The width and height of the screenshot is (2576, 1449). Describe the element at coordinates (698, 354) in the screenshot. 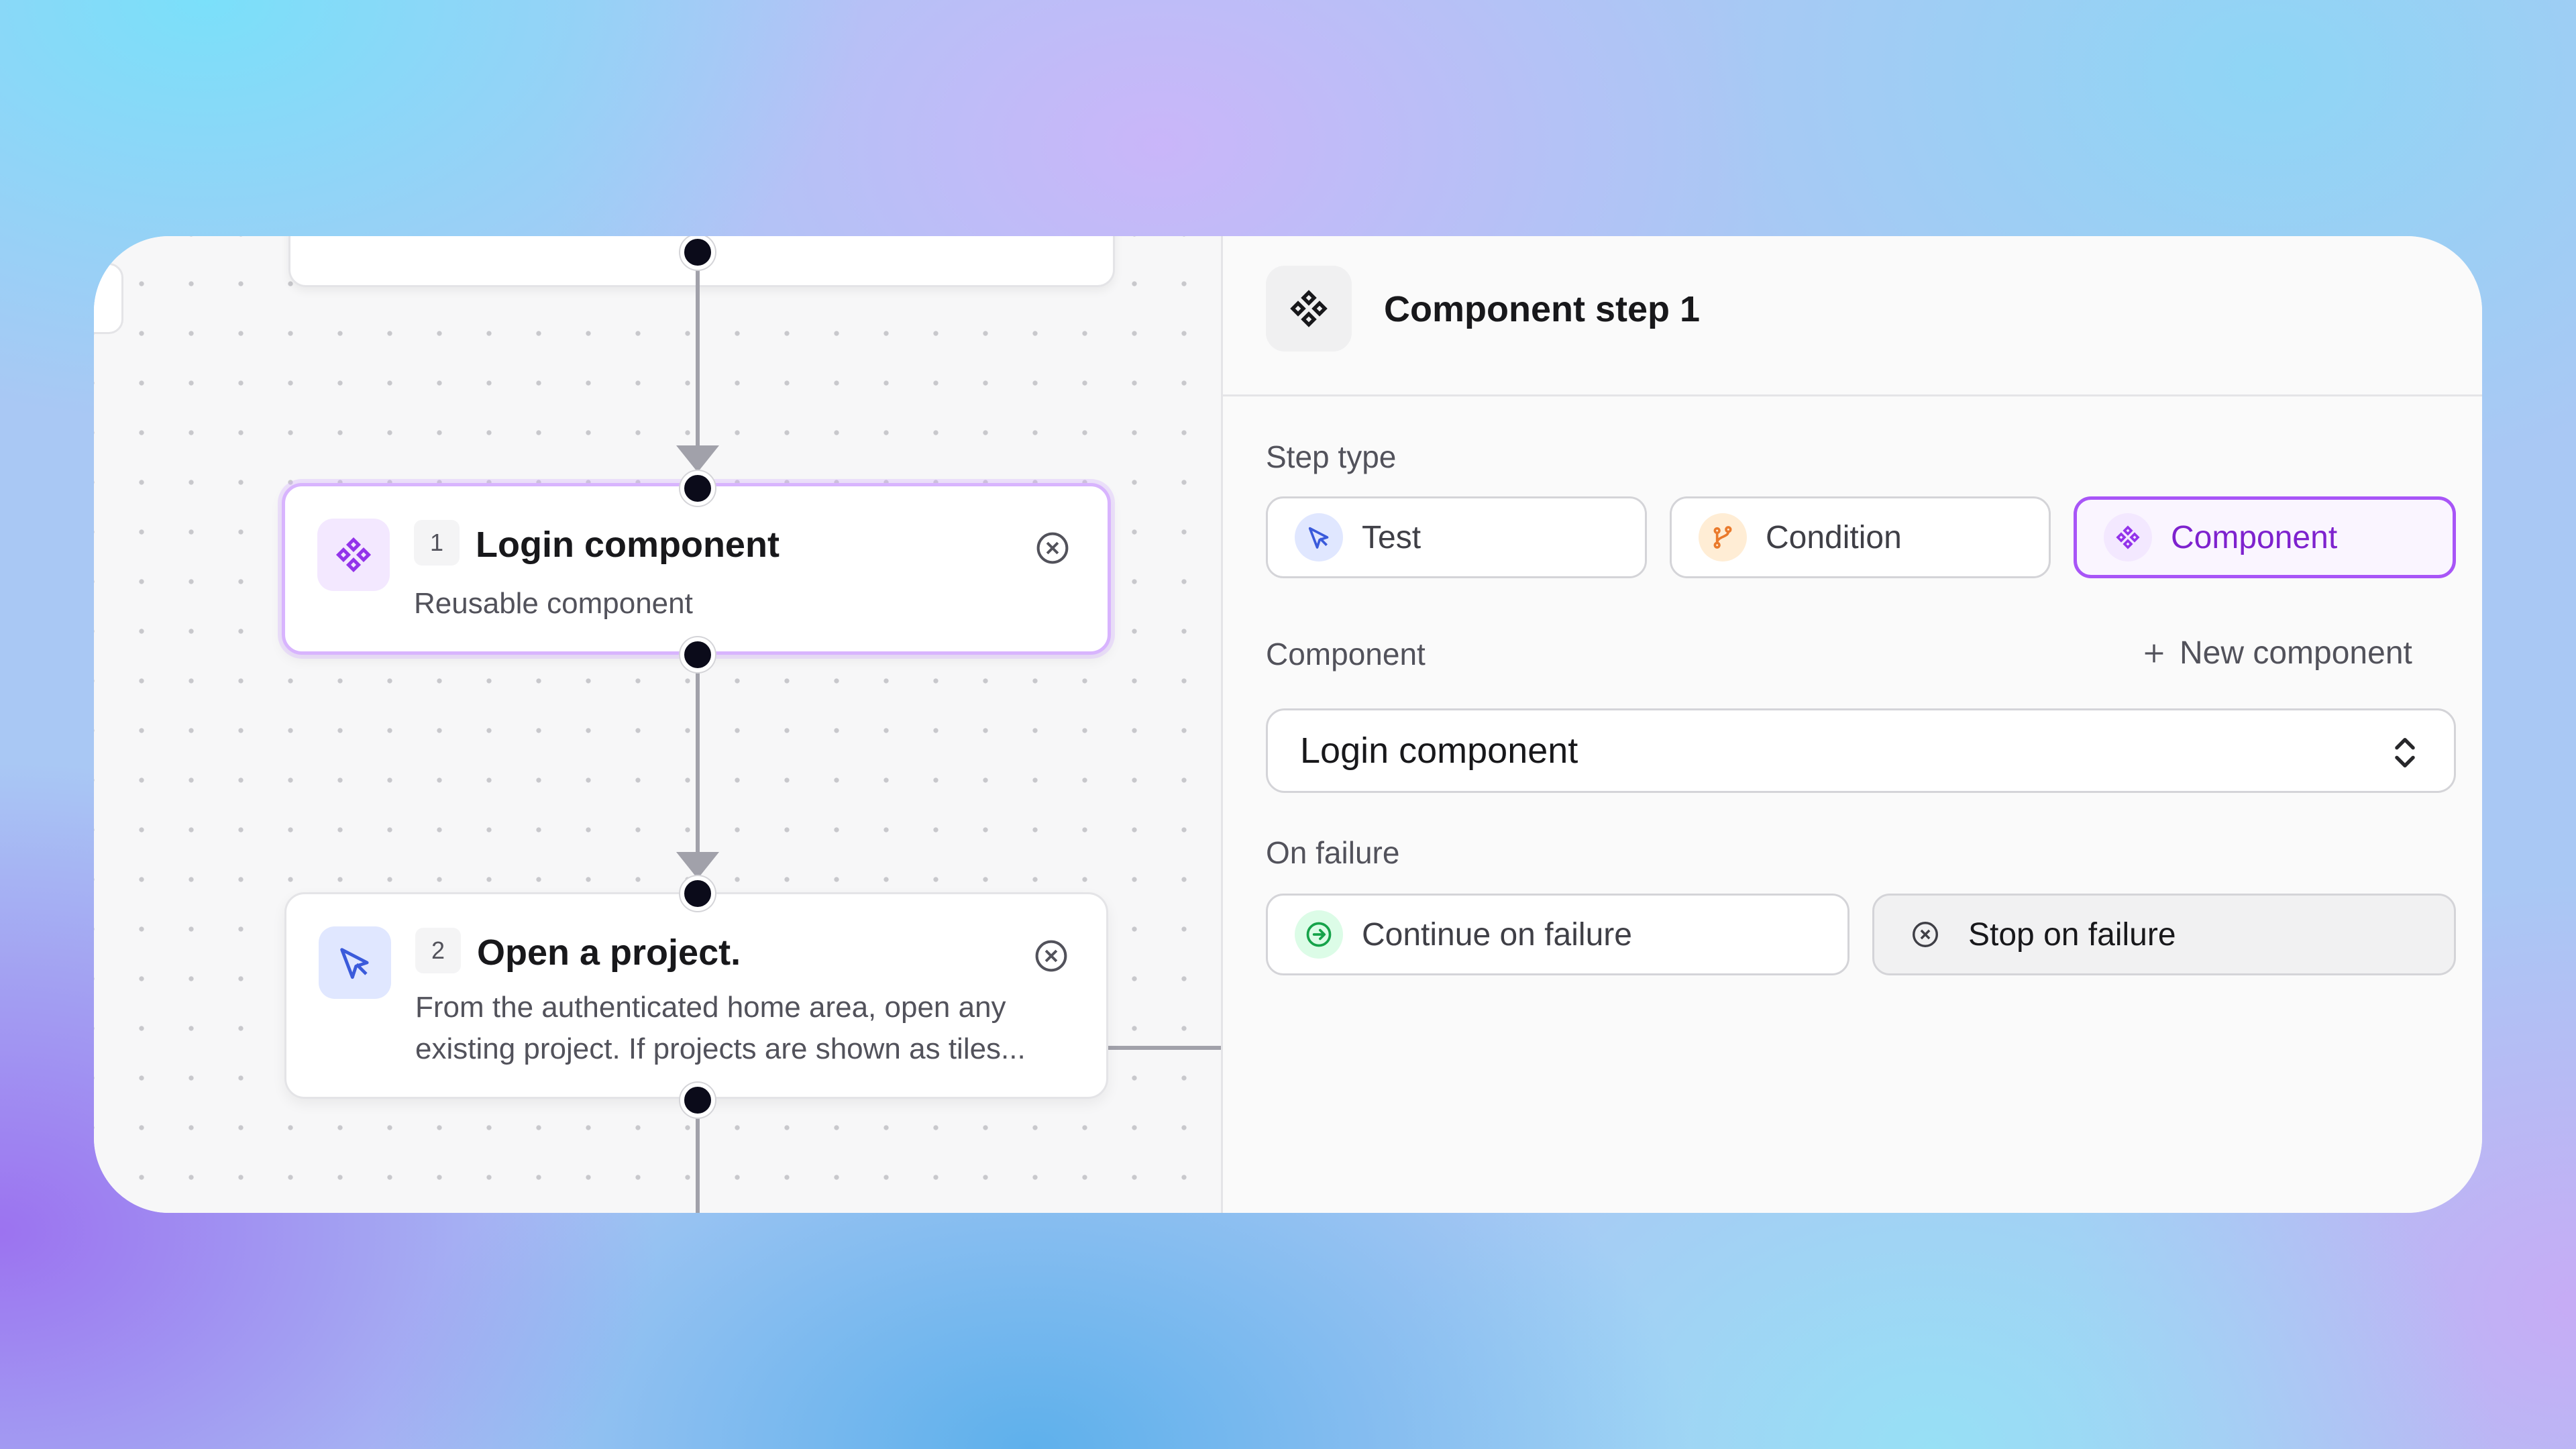

I see `connector-line` at that location.